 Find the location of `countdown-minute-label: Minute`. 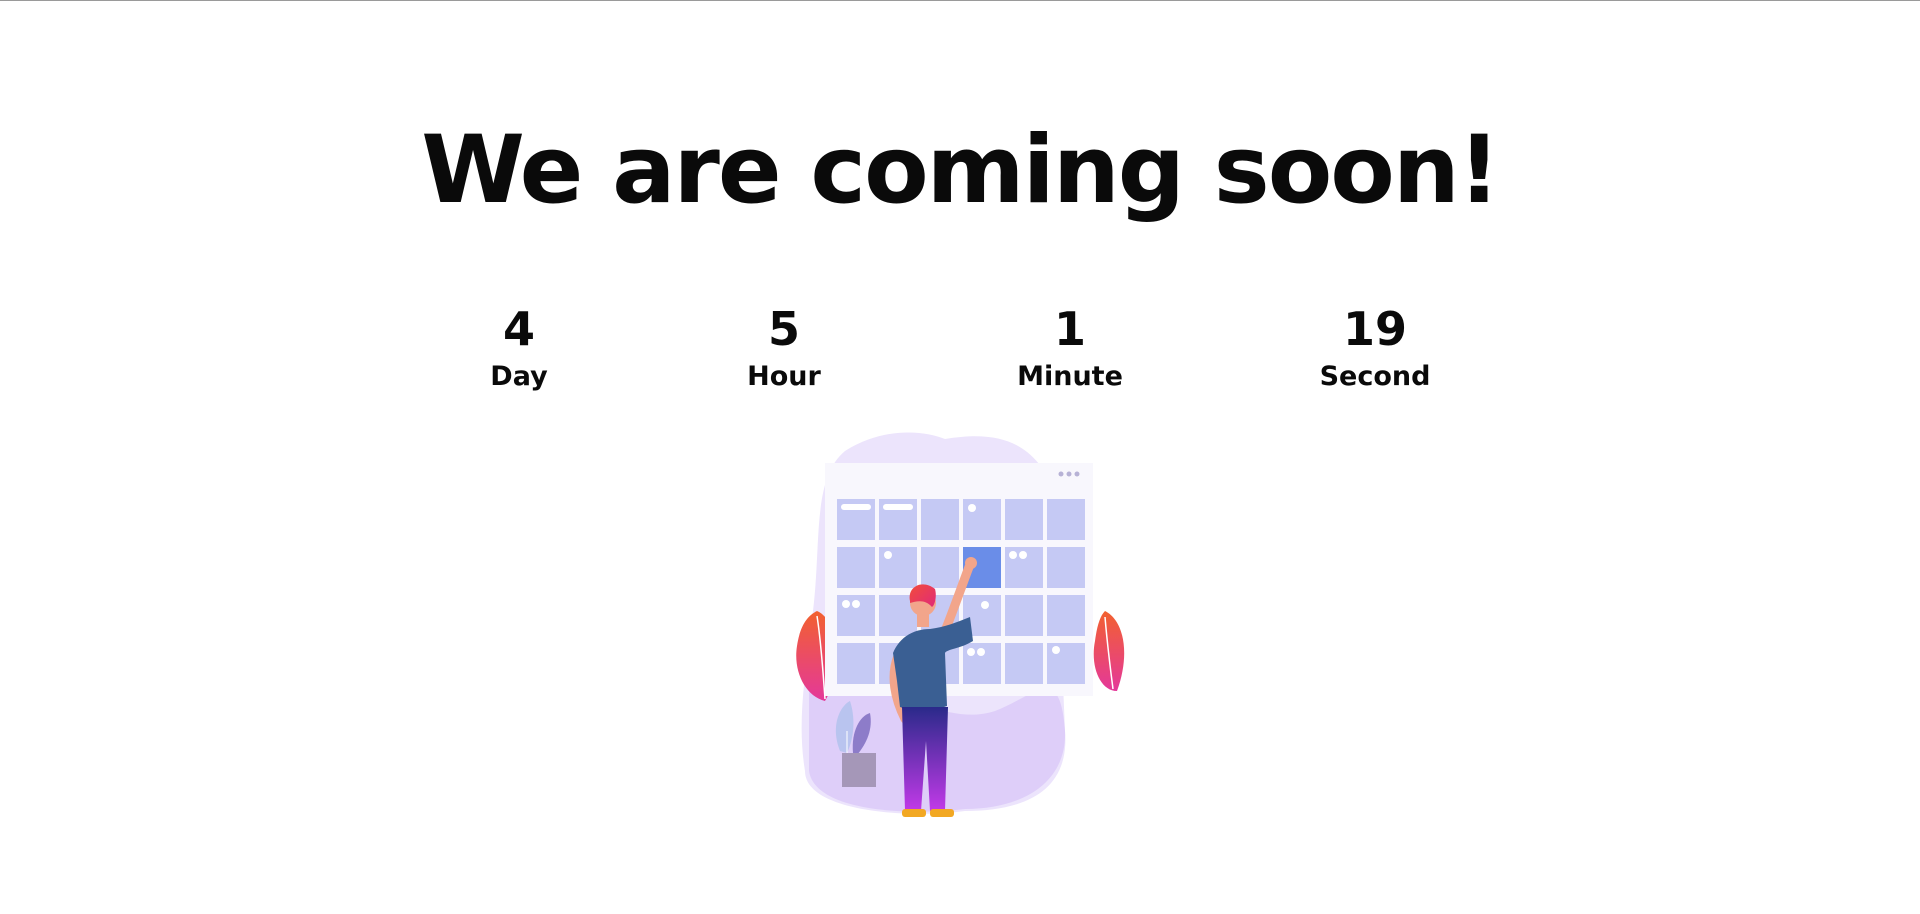

countdown-minute-label: Minute is located at coordinates (1070, 376).